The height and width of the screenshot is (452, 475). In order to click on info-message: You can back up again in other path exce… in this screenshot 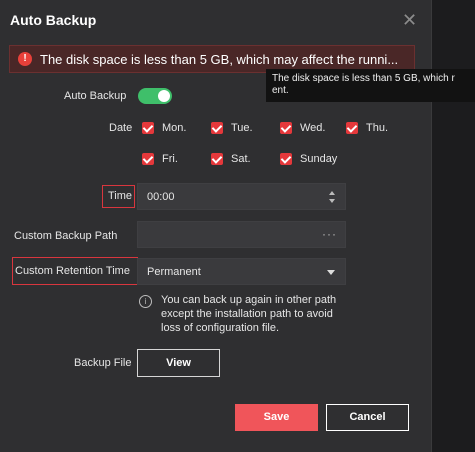, I will do `click(248, 314)`.